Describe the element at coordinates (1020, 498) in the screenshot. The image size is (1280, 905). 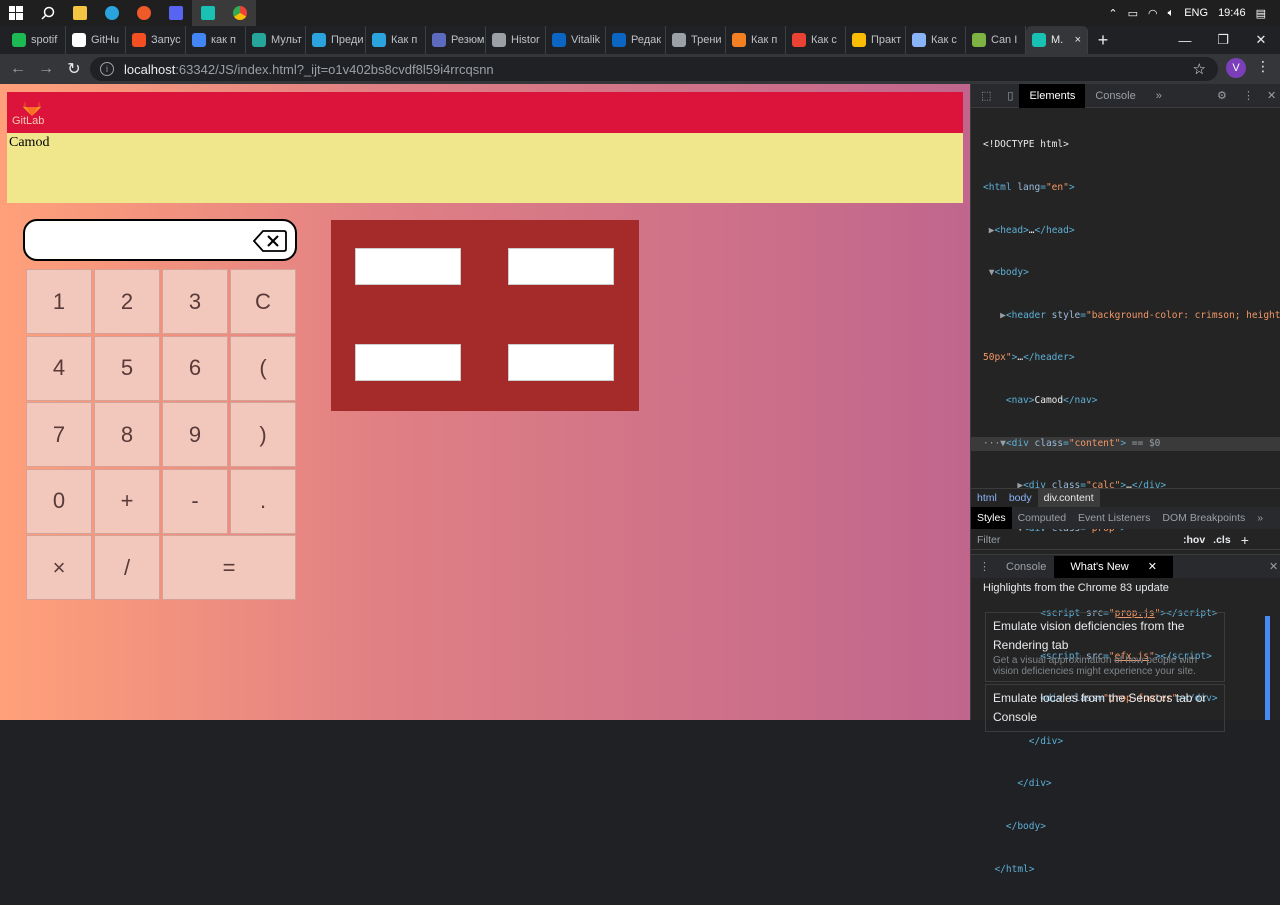
I see `crumb-body: body` at that location.